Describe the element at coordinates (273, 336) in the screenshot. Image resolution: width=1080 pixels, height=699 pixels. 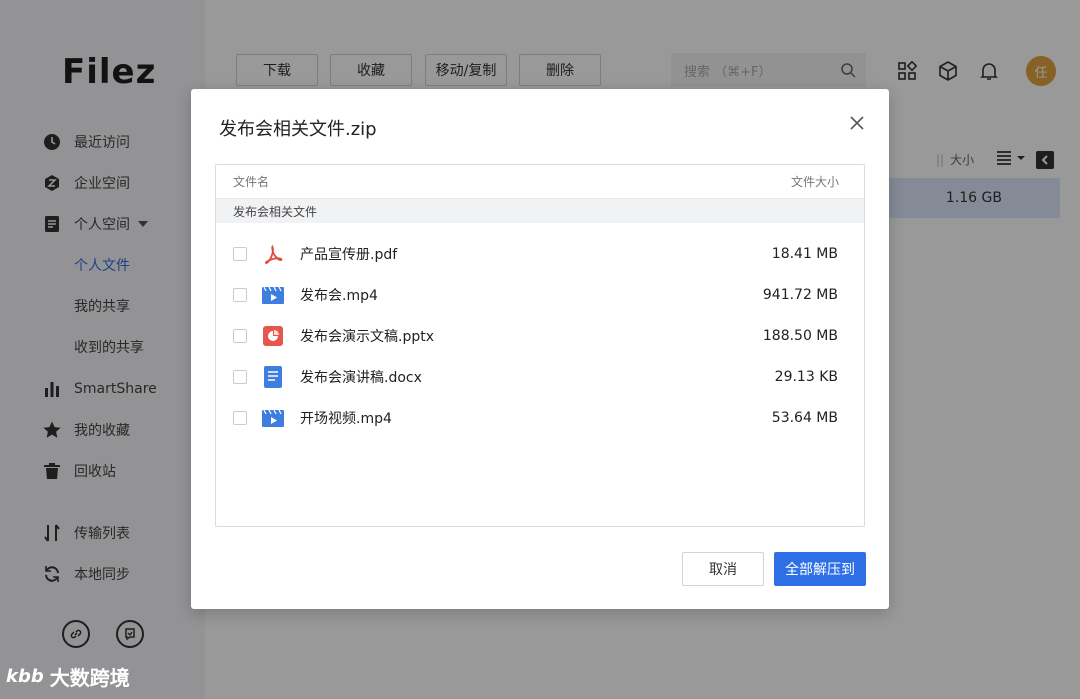
I see `pptx-icon` at that location.